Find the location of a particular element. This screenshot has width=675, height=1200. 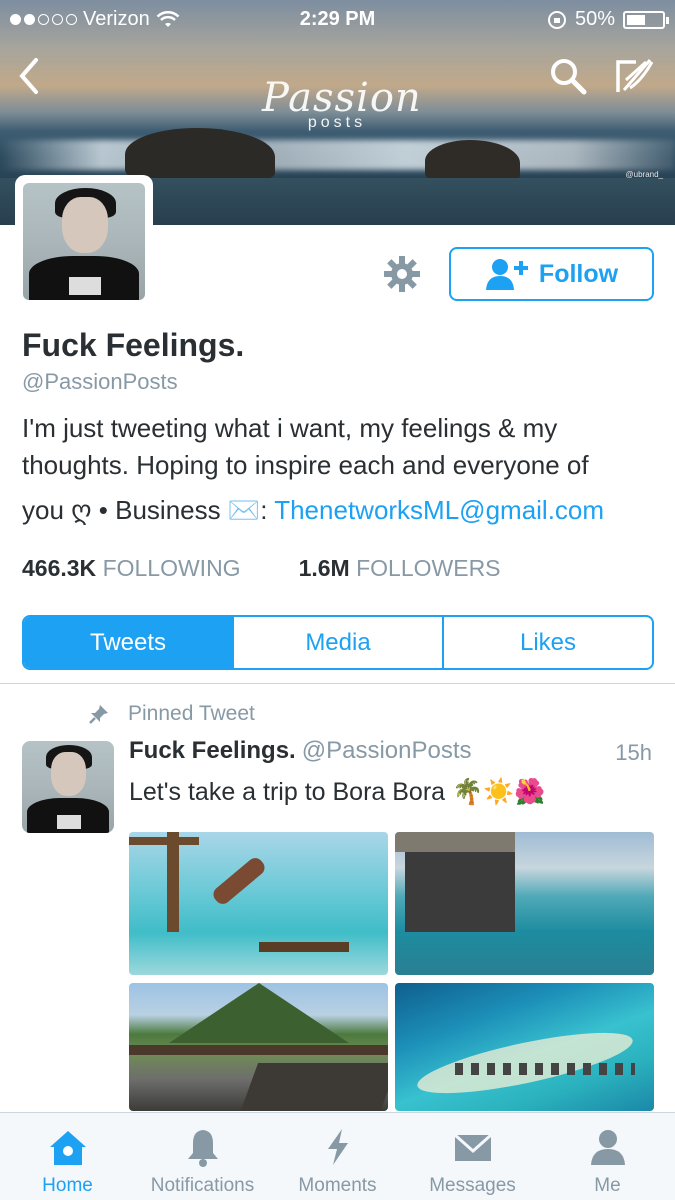

nav-home: Home is located at coordinates (67, 1156).